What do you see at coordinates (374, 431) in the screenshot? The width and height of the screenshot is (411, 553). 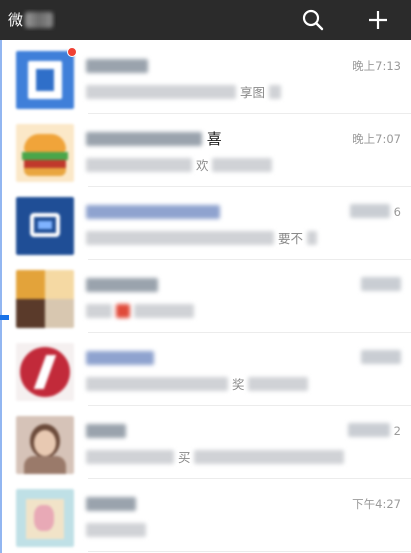 I see `chat-time: 2` at bounding box center [374, 431].